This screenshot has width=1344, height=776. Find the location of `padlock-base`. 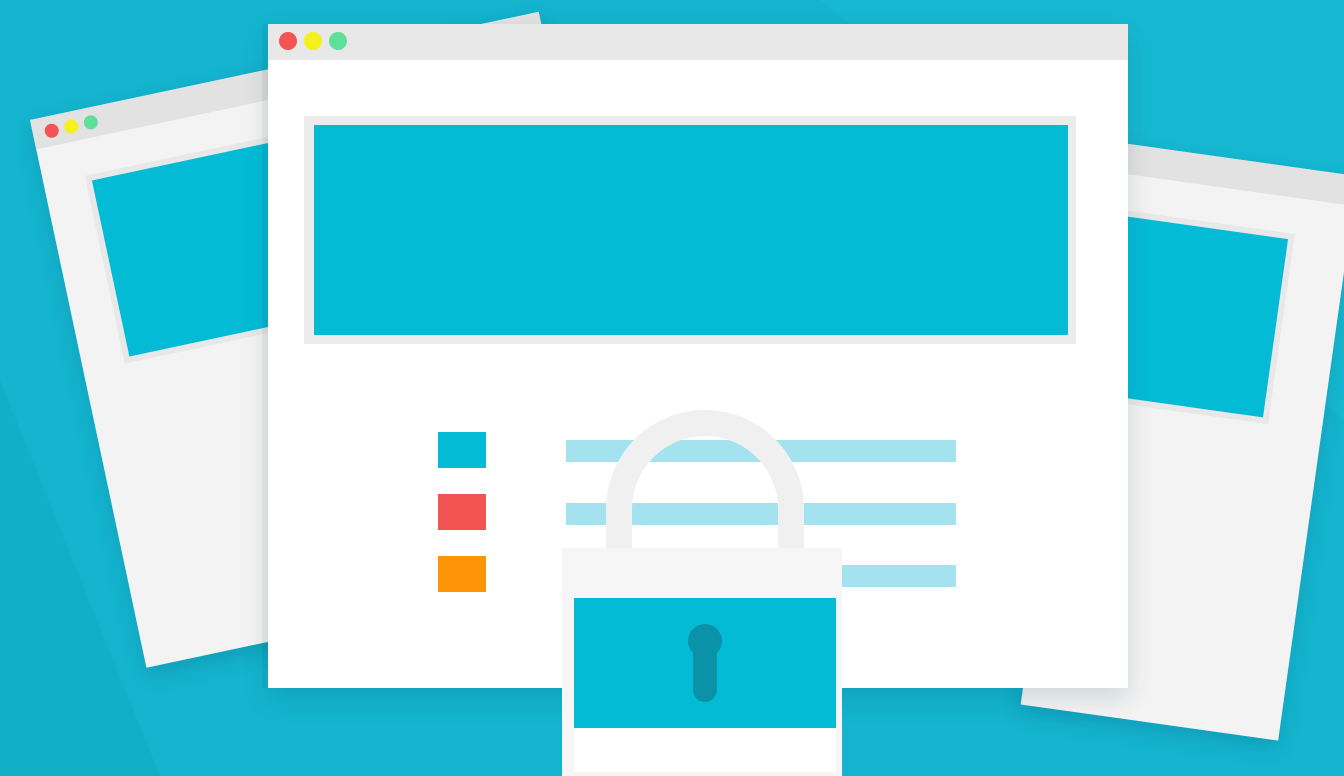

padlock-base is located at coordinates (705, 750).